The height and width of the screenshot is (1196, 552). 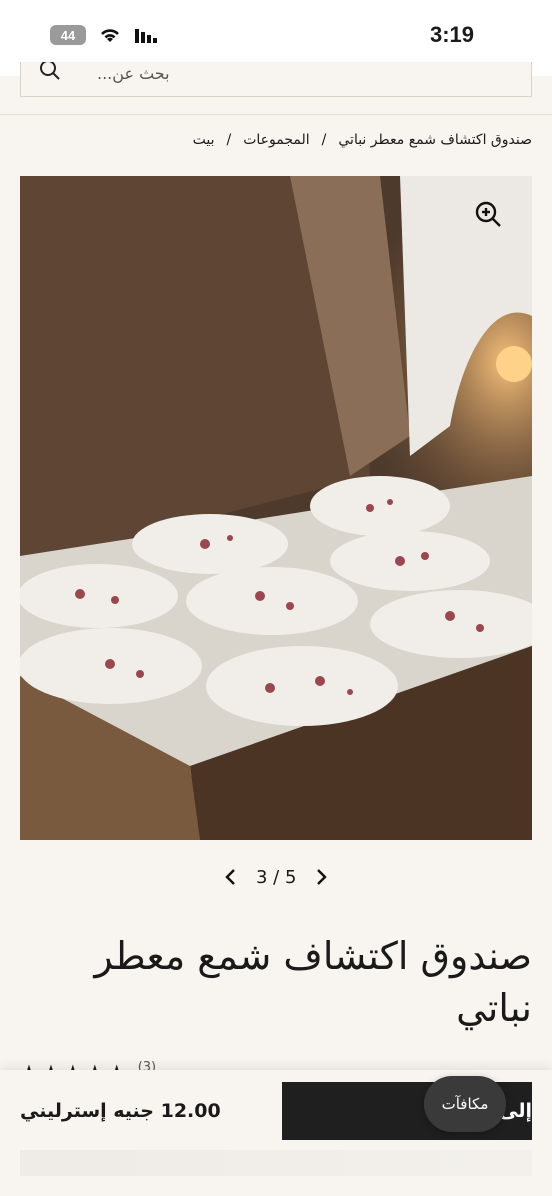 What do you see at coordinates (488, 214) in the screenshot?
I see `zoom-in-icon` at bounding box center [488, 214].